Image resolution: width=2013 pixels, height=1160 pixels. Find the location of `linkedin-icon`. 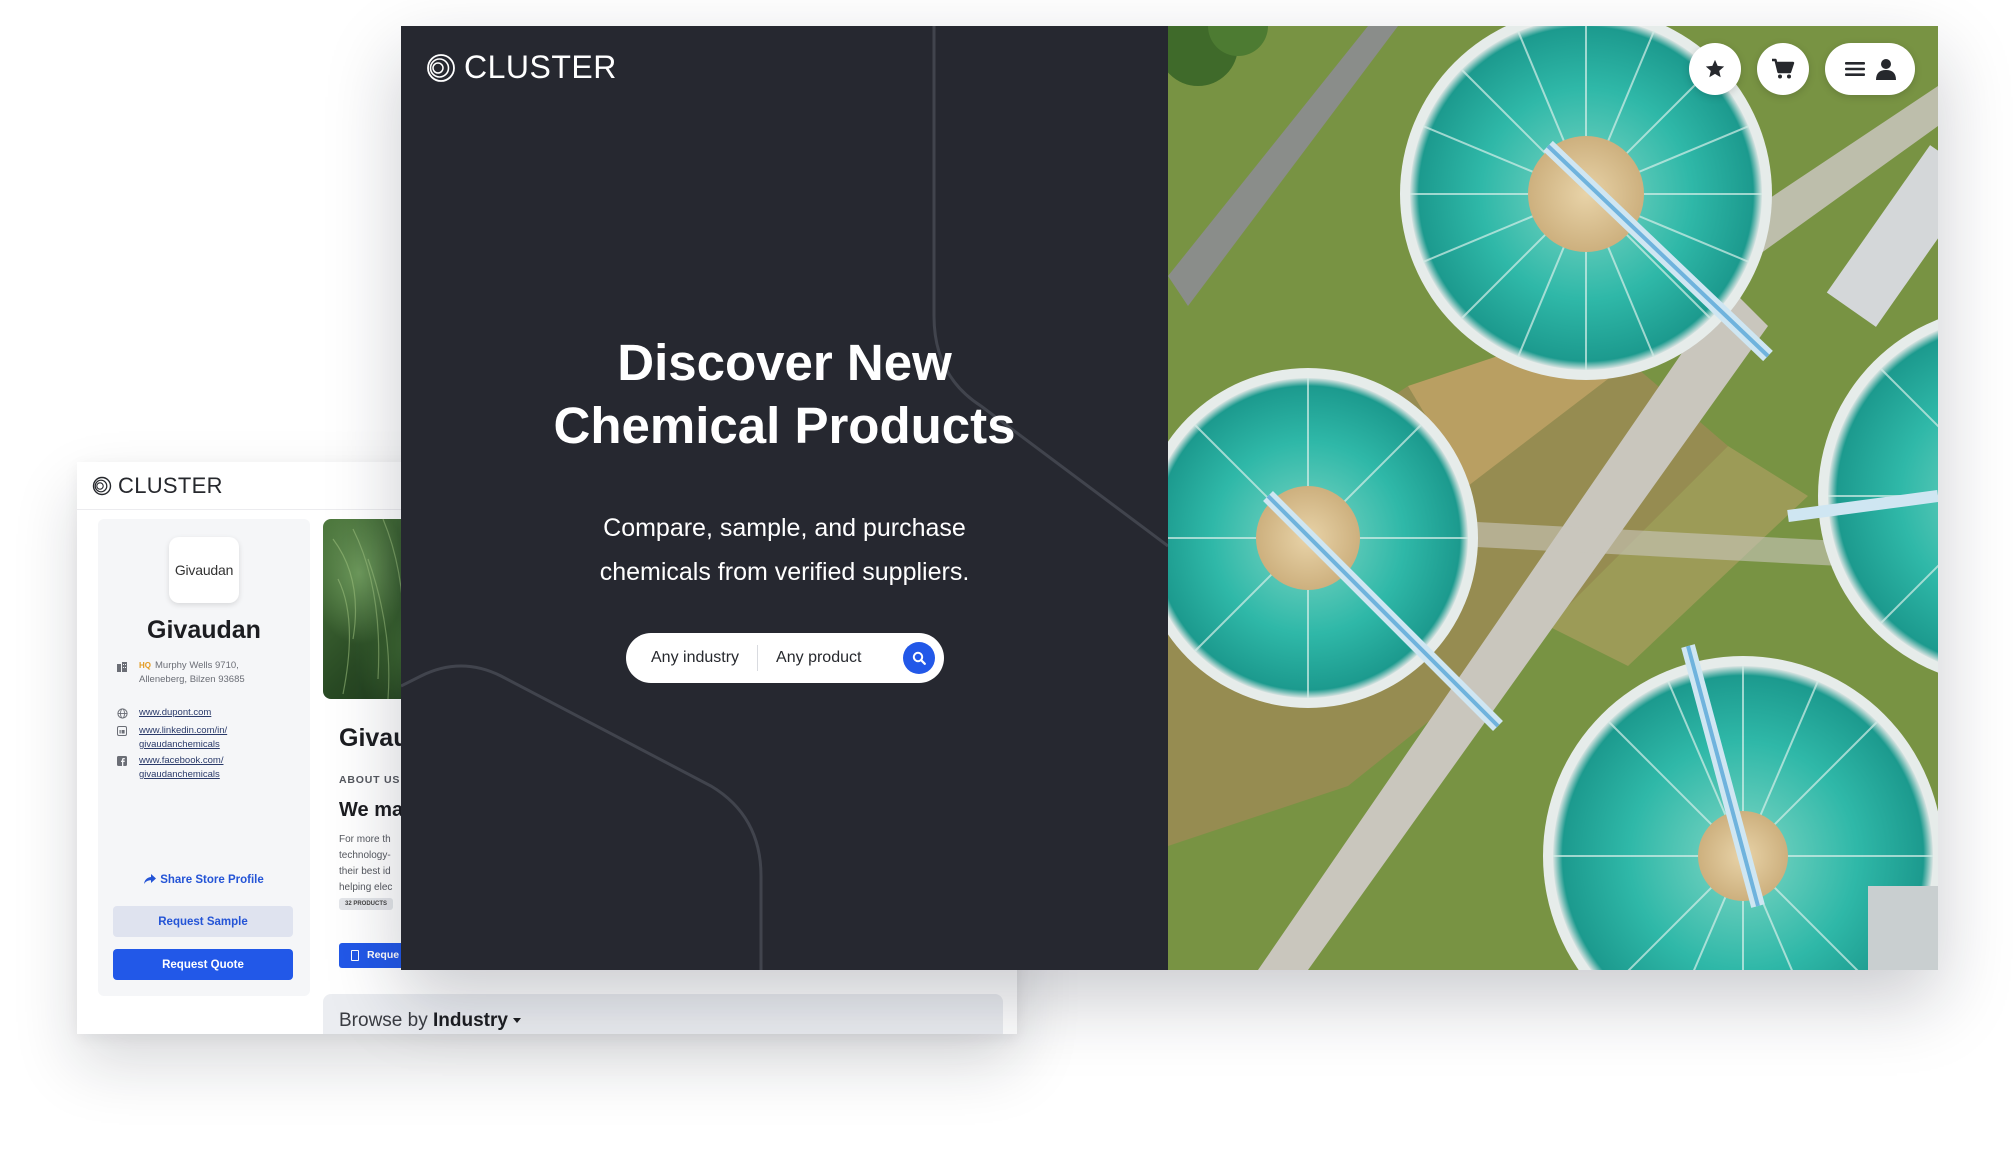

linkedin-icon is located at coordinates (122, 731).